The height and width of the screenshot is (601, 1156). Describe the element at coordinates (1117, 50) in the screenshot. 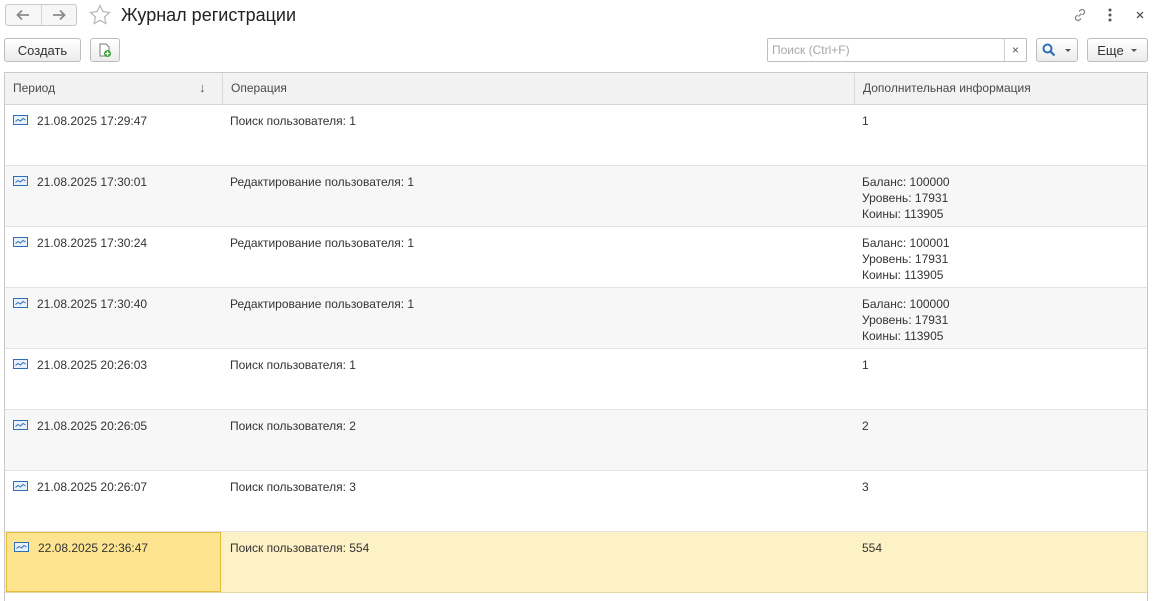

I see `more-button: Еще` at that location.